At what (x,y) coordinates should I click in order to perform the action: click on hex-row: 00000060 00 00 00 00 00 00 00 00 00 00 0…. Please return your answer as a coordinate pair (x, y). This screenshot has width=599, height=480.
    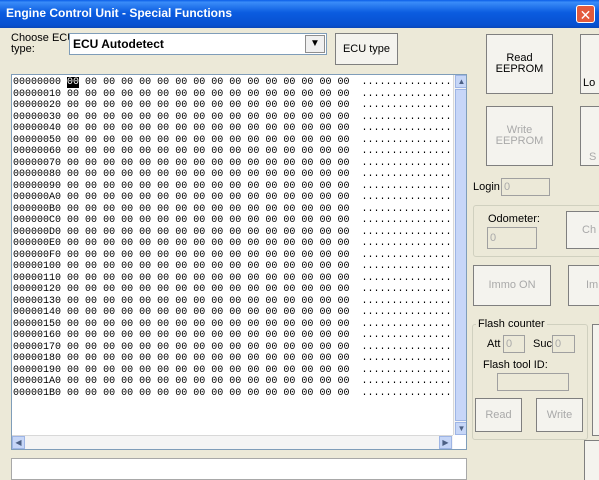
    Looking at the image, I should click on (235, 152).